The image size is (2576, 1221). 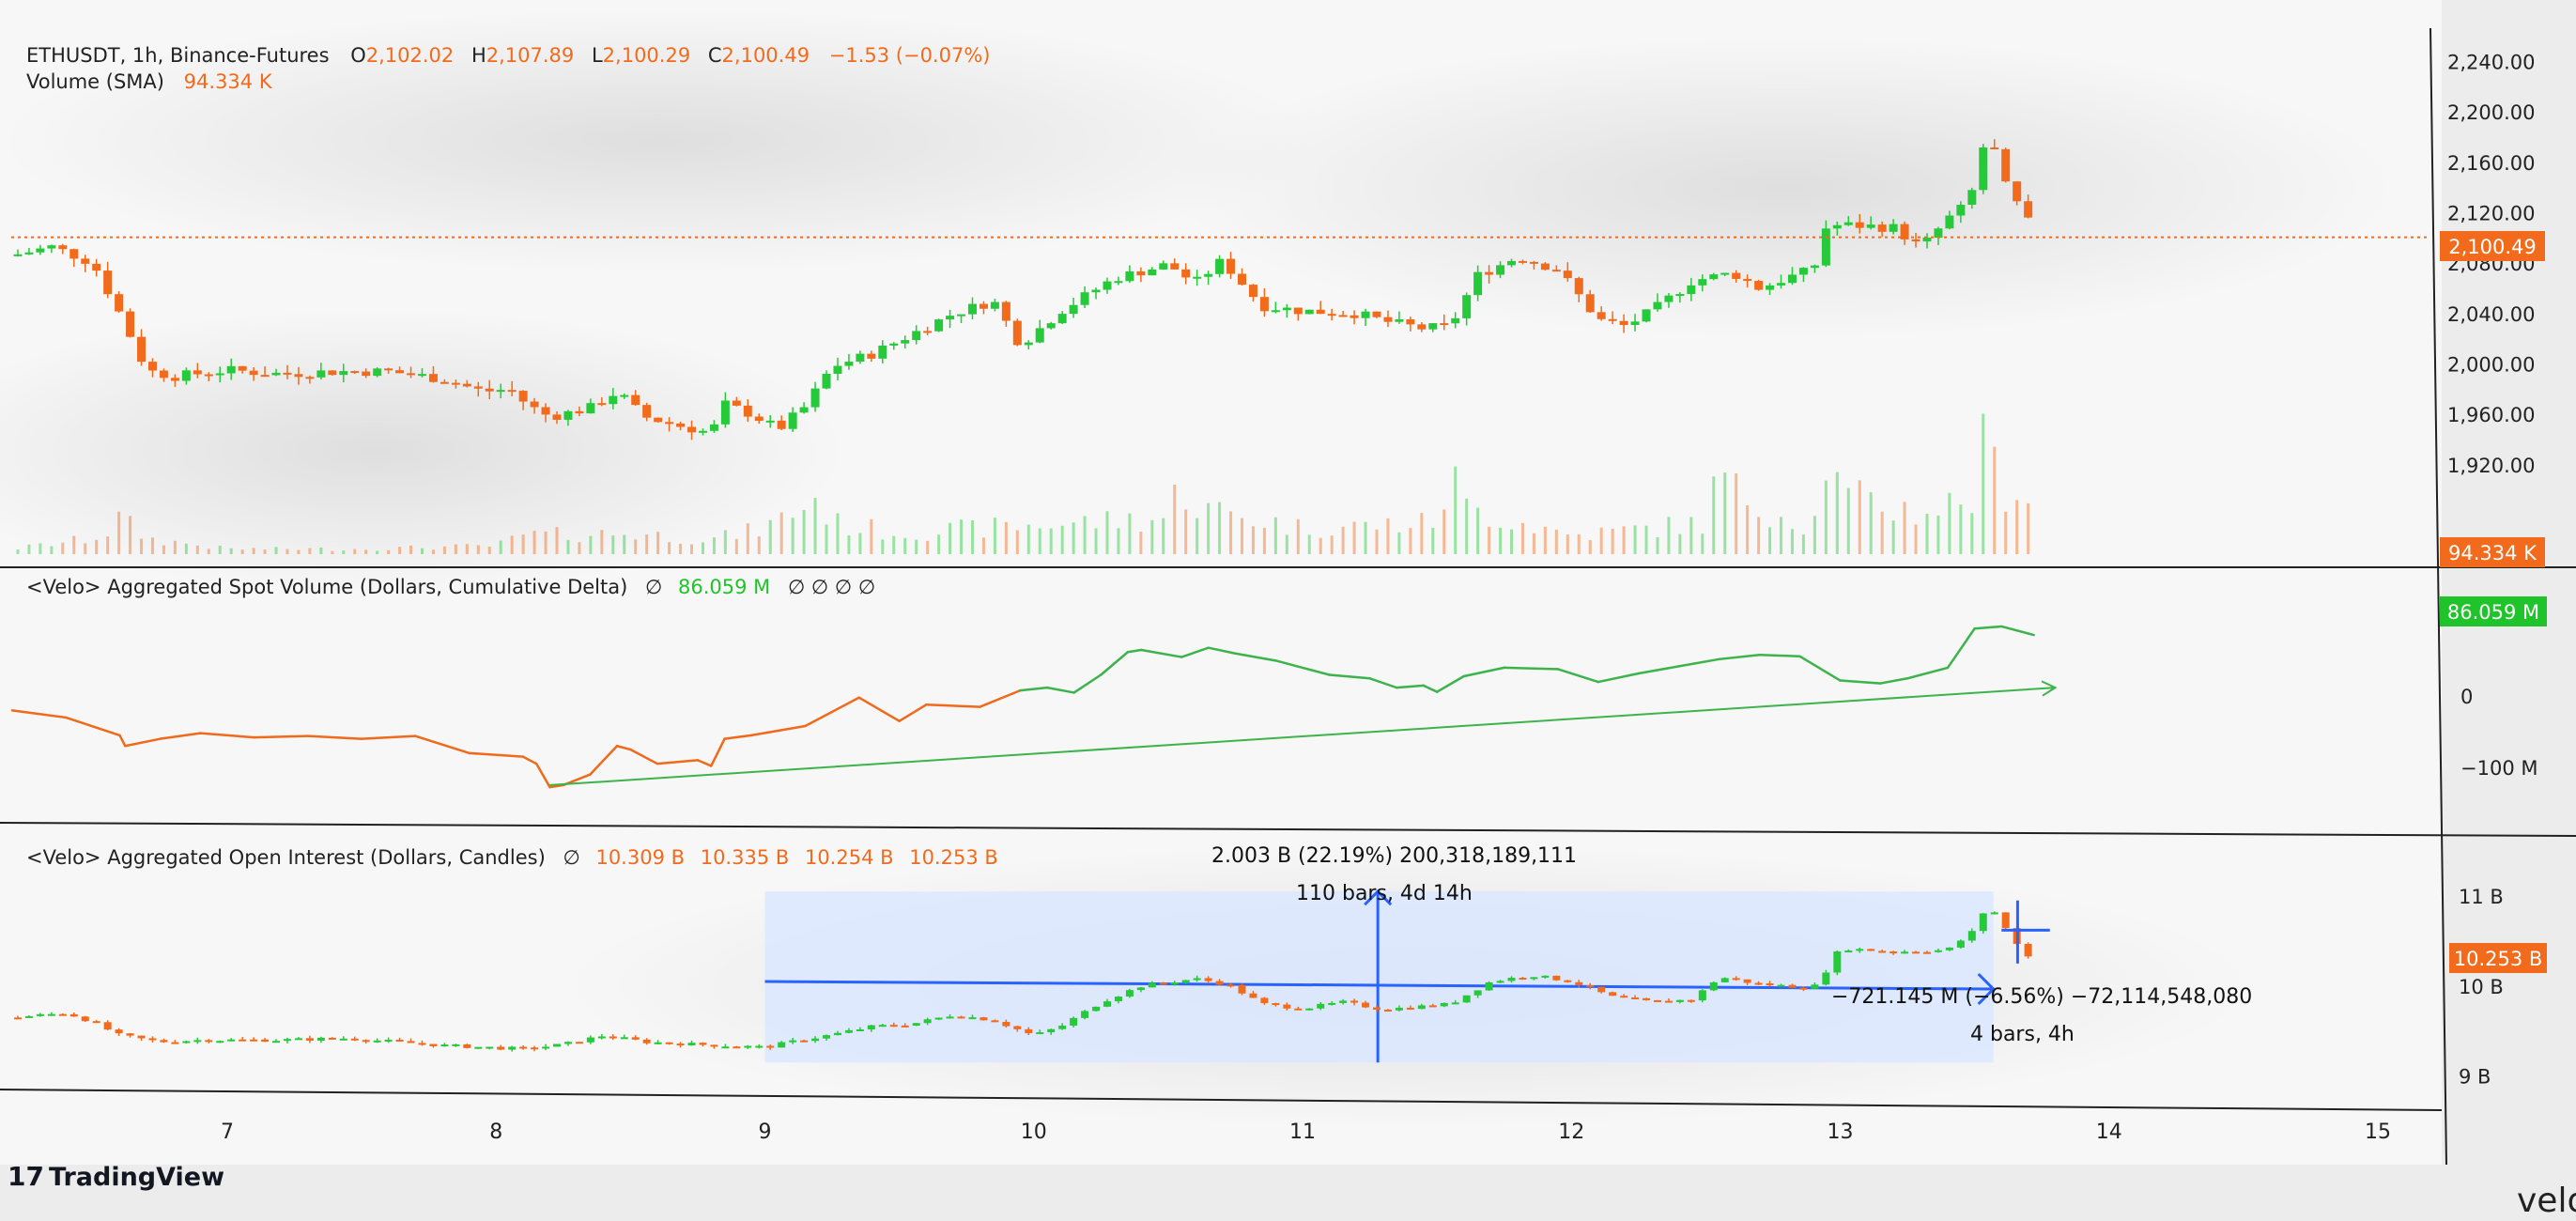 What do you see at coordinates (2378, 1132) in the screenshot?
I see `time-axis-tick: 15` at bounding box center [2378, 1132].